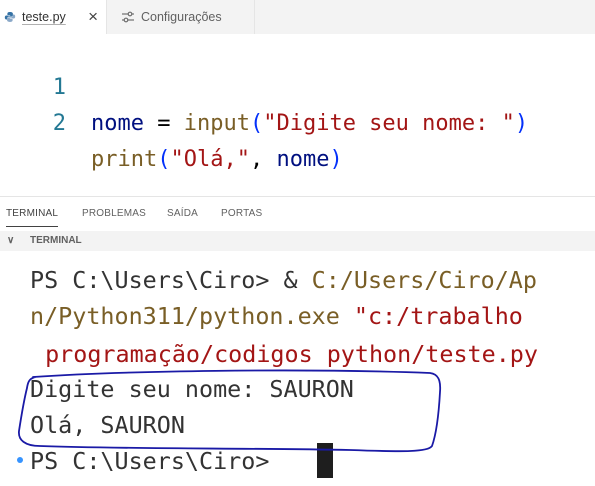 The image size is (595, 486). What do you see at coordinates (107, 425) in the screenshot?
I see `terminal-output-line: Olá, SAURON` at bounding box center [107, 425].